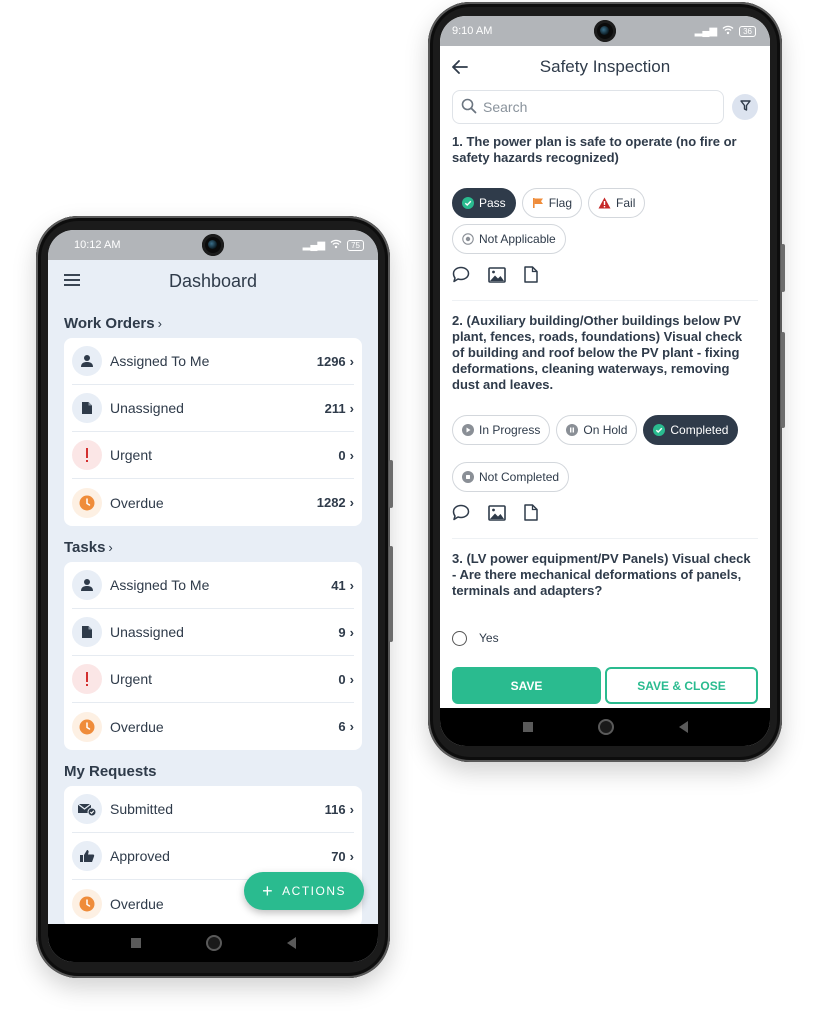 The image size is (822, 1024). I want to click on search-input: Search, so click(588, 107).